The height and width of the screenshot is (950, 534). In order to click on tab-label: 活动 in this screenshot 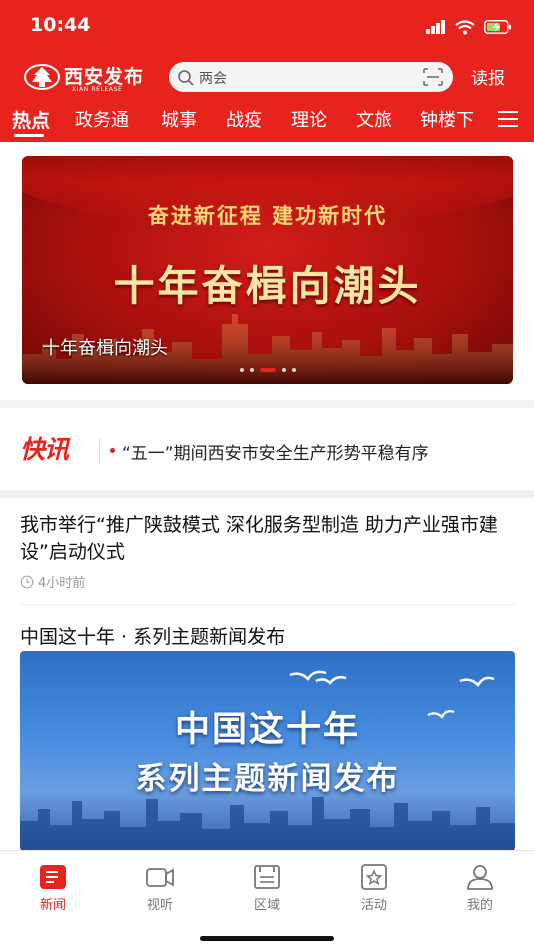, I will do `click(373, 905)`.